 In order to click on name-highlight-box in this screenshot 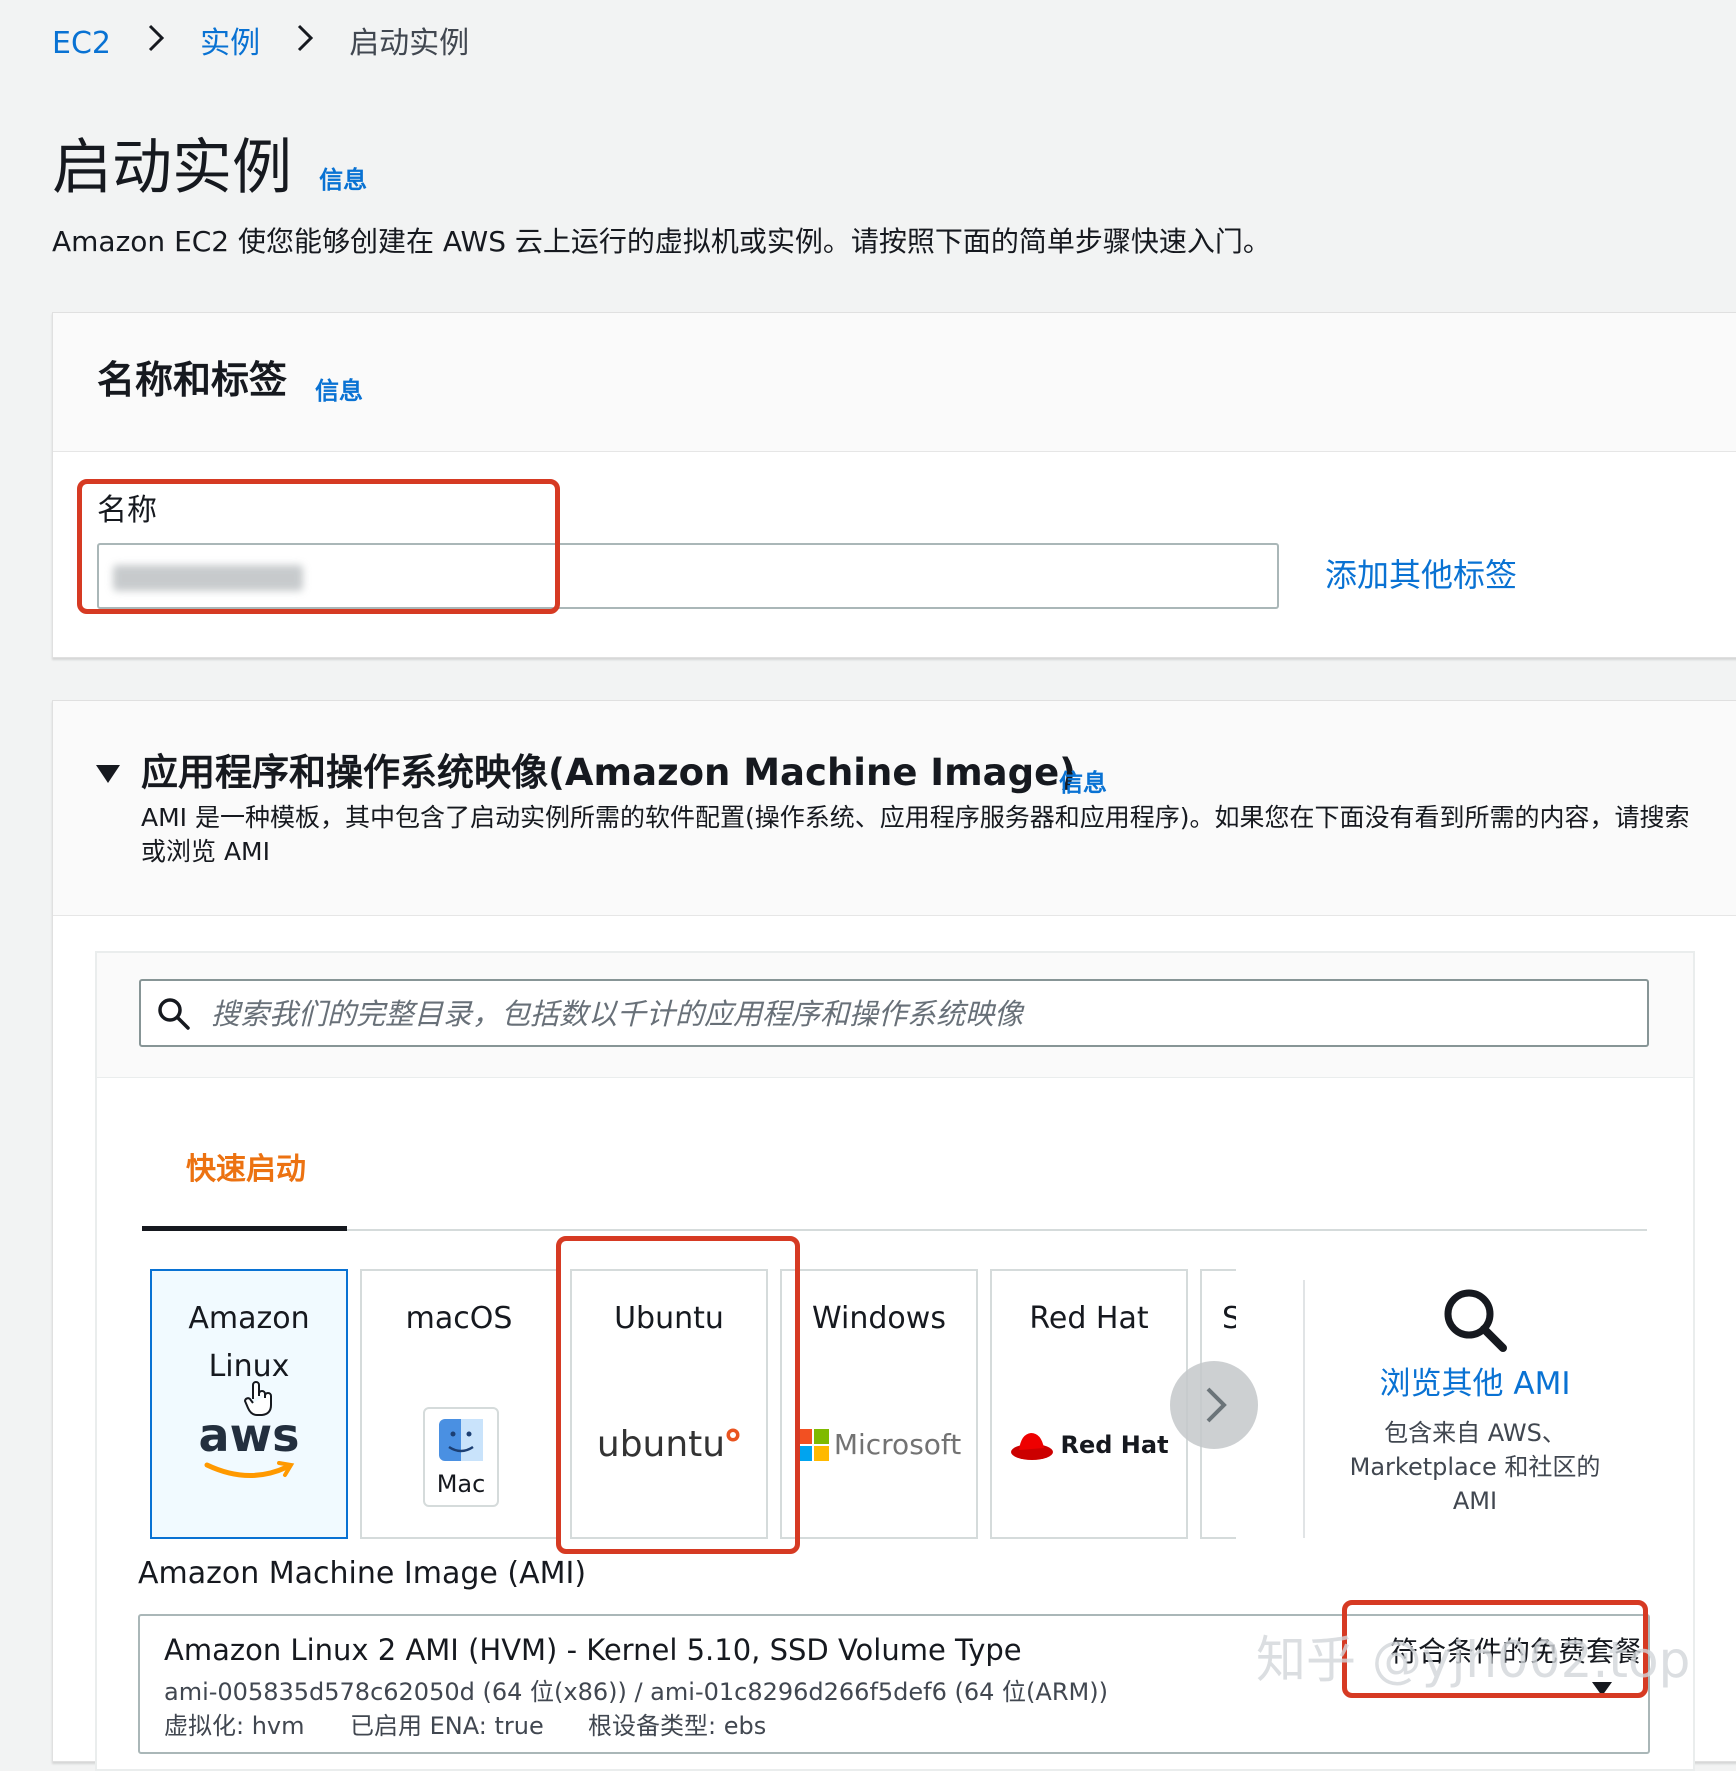, I will do `click(318, 546)`.